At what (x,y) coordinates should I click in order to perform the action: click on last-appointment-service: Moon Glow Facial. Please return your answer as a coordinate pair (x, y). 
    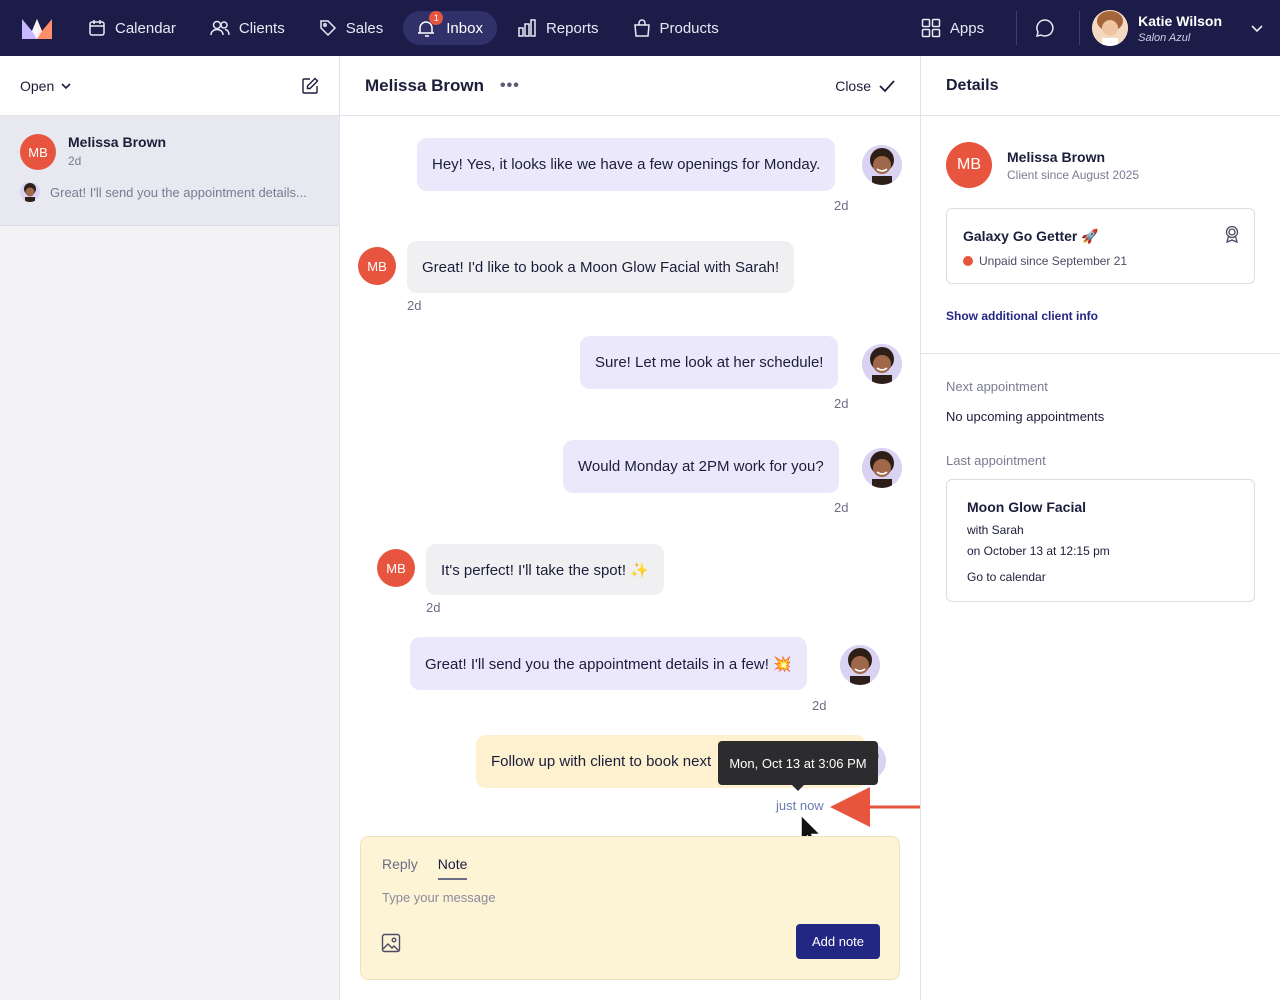
    Looking at the image, I should click on (1027, 507).